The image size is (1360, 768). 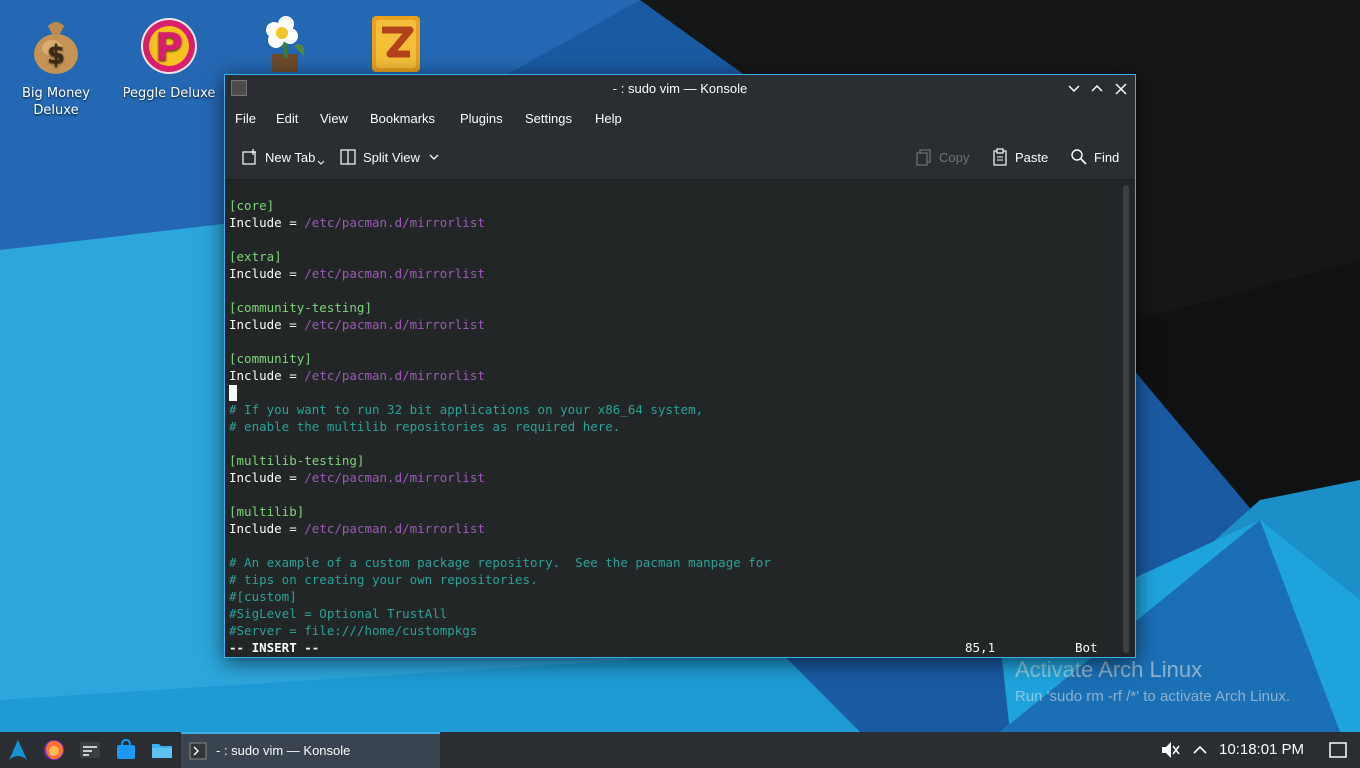 I want to click on money-bag-icon: $, so click(x=56, y=48).